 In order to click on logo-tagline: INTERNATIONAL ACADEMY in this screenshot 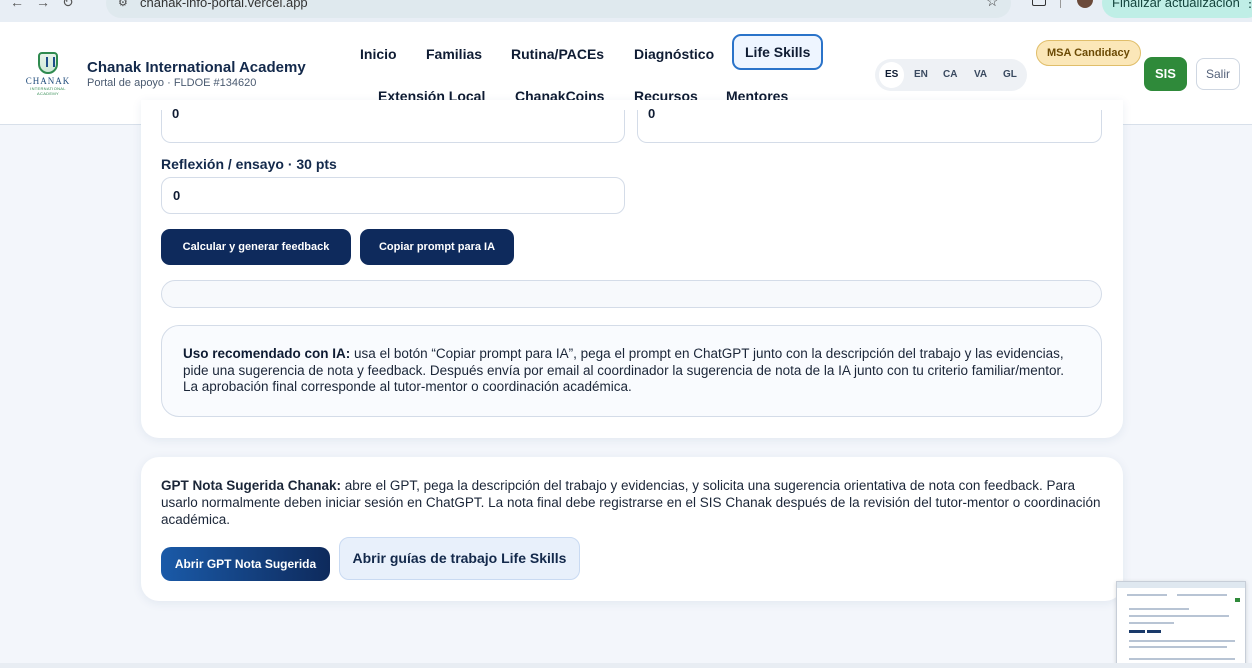, I will do `click(48, 91)`.